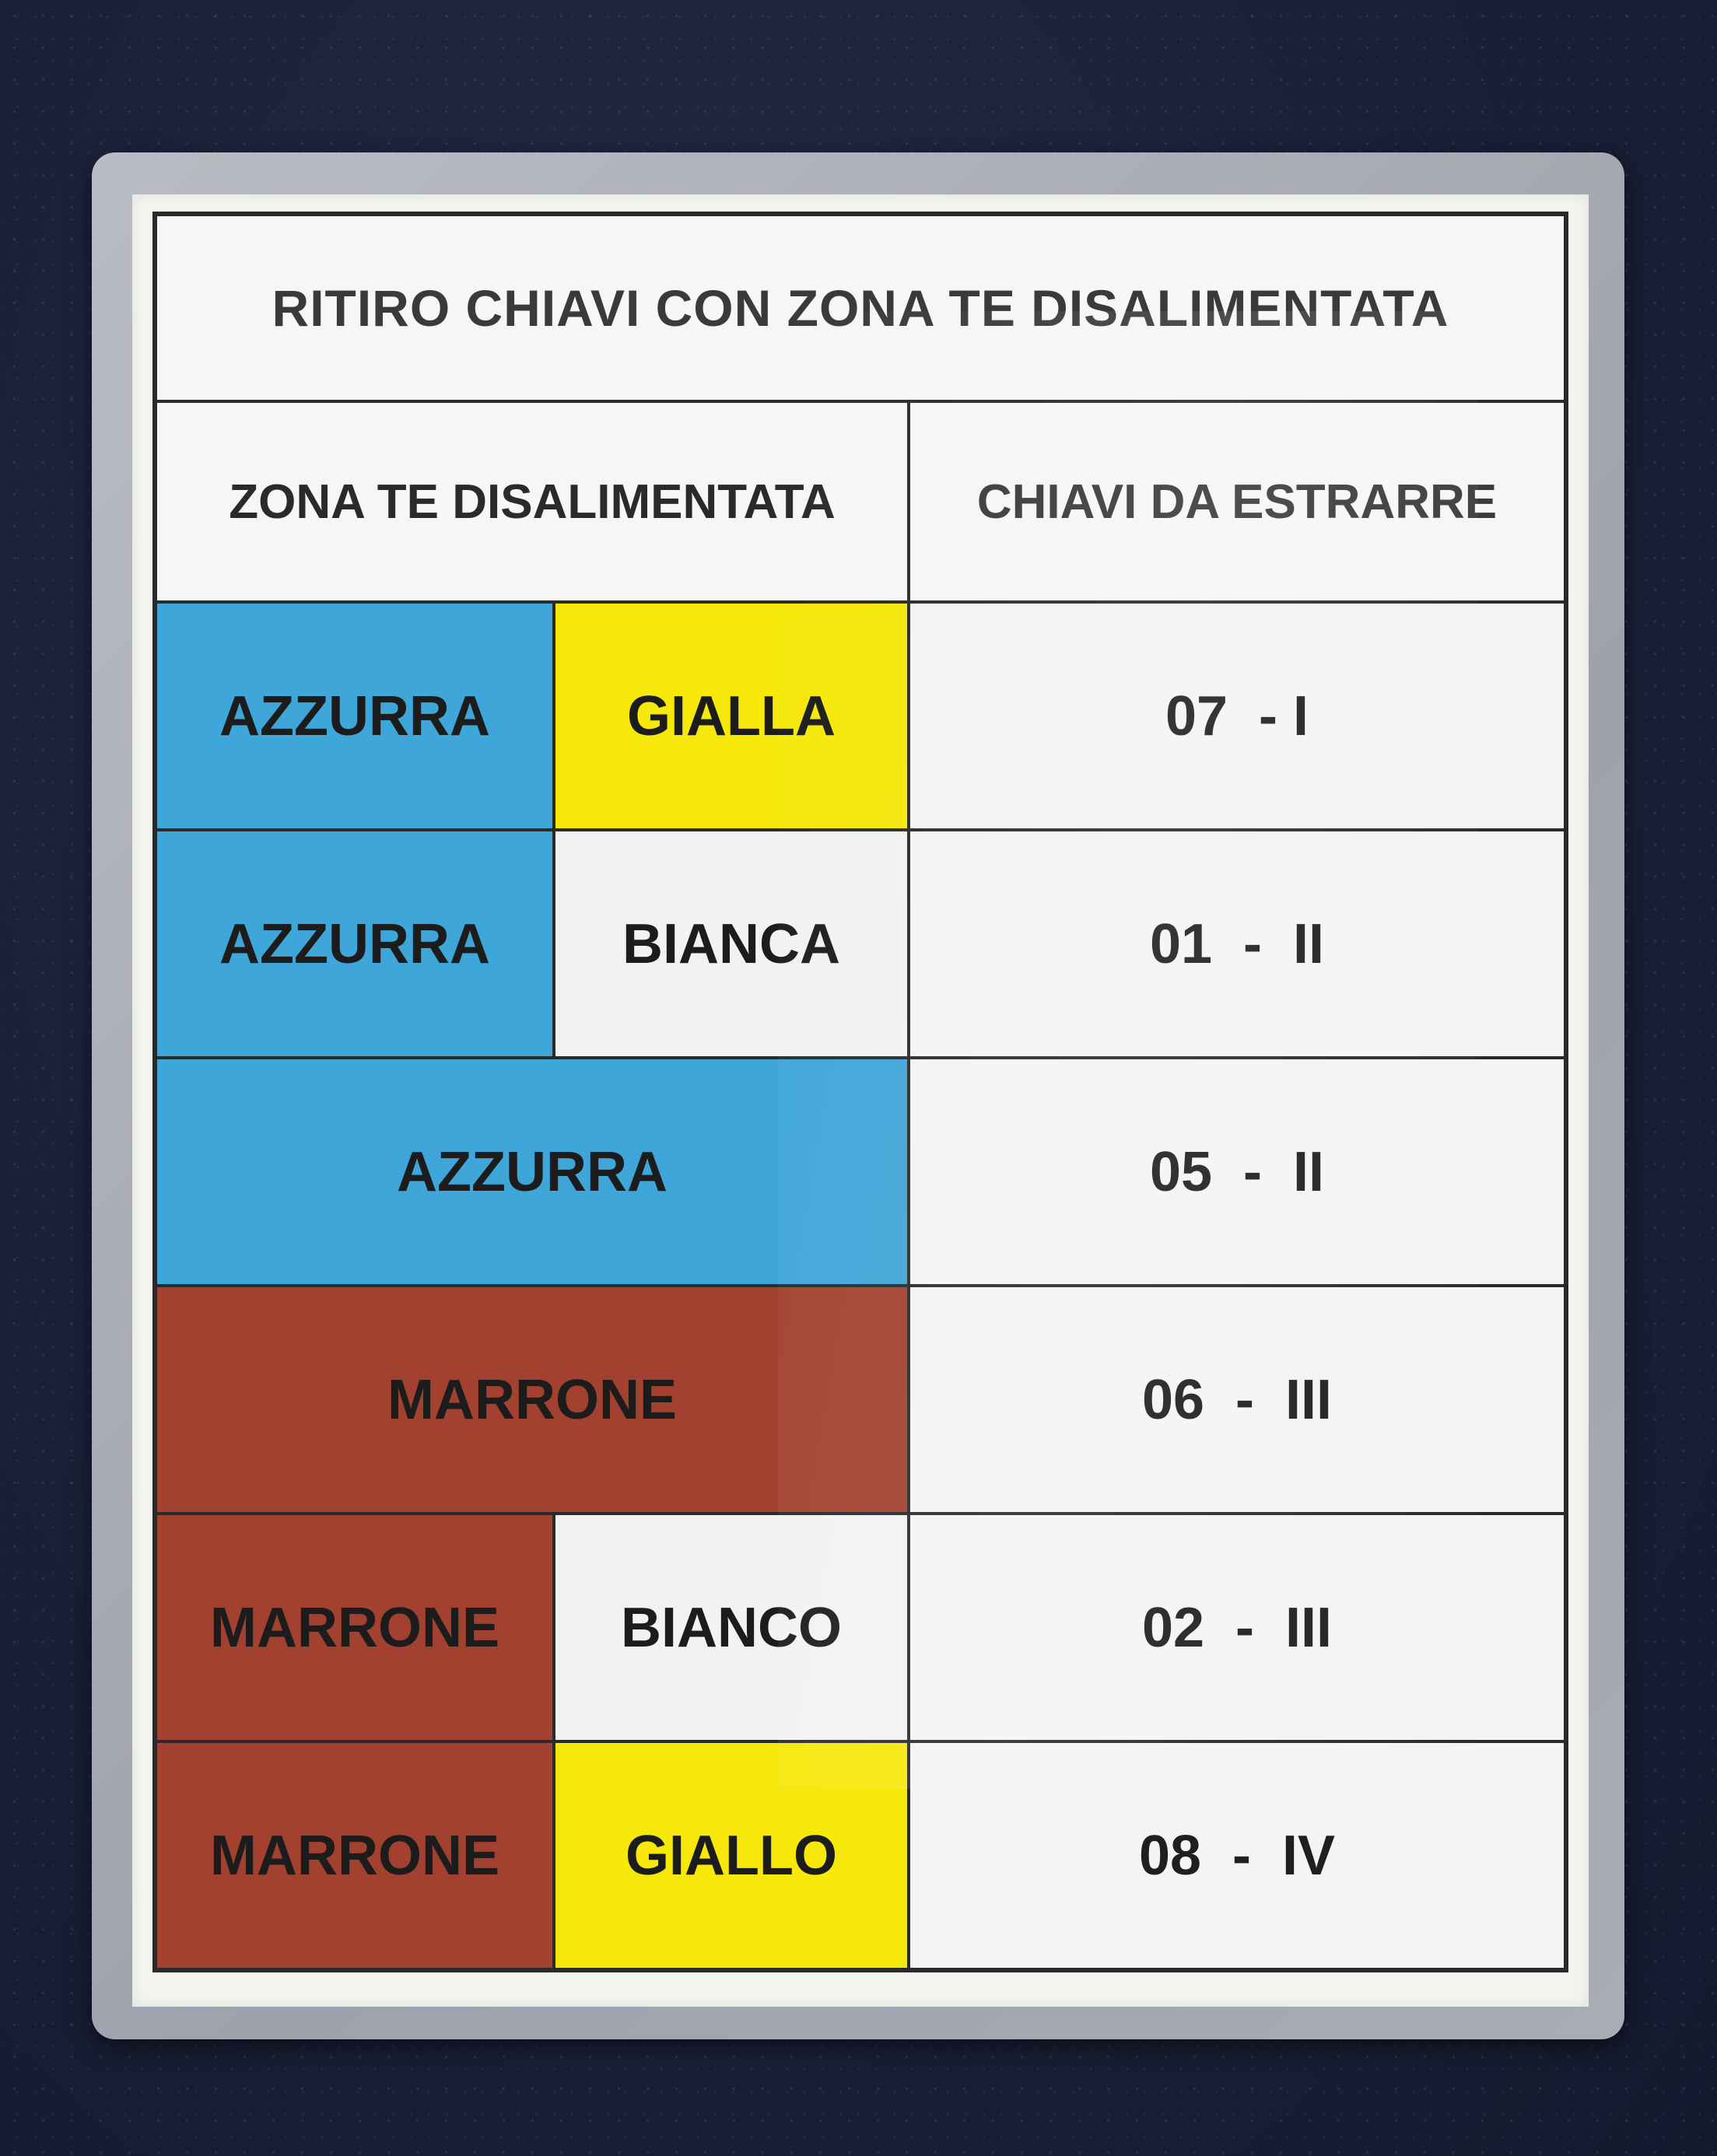 This screenshot has width=1717, height=2156. Describe the element at coordinates (731, 716) in the screenshot. I see `zone-gialla: GIALLA` at that location.